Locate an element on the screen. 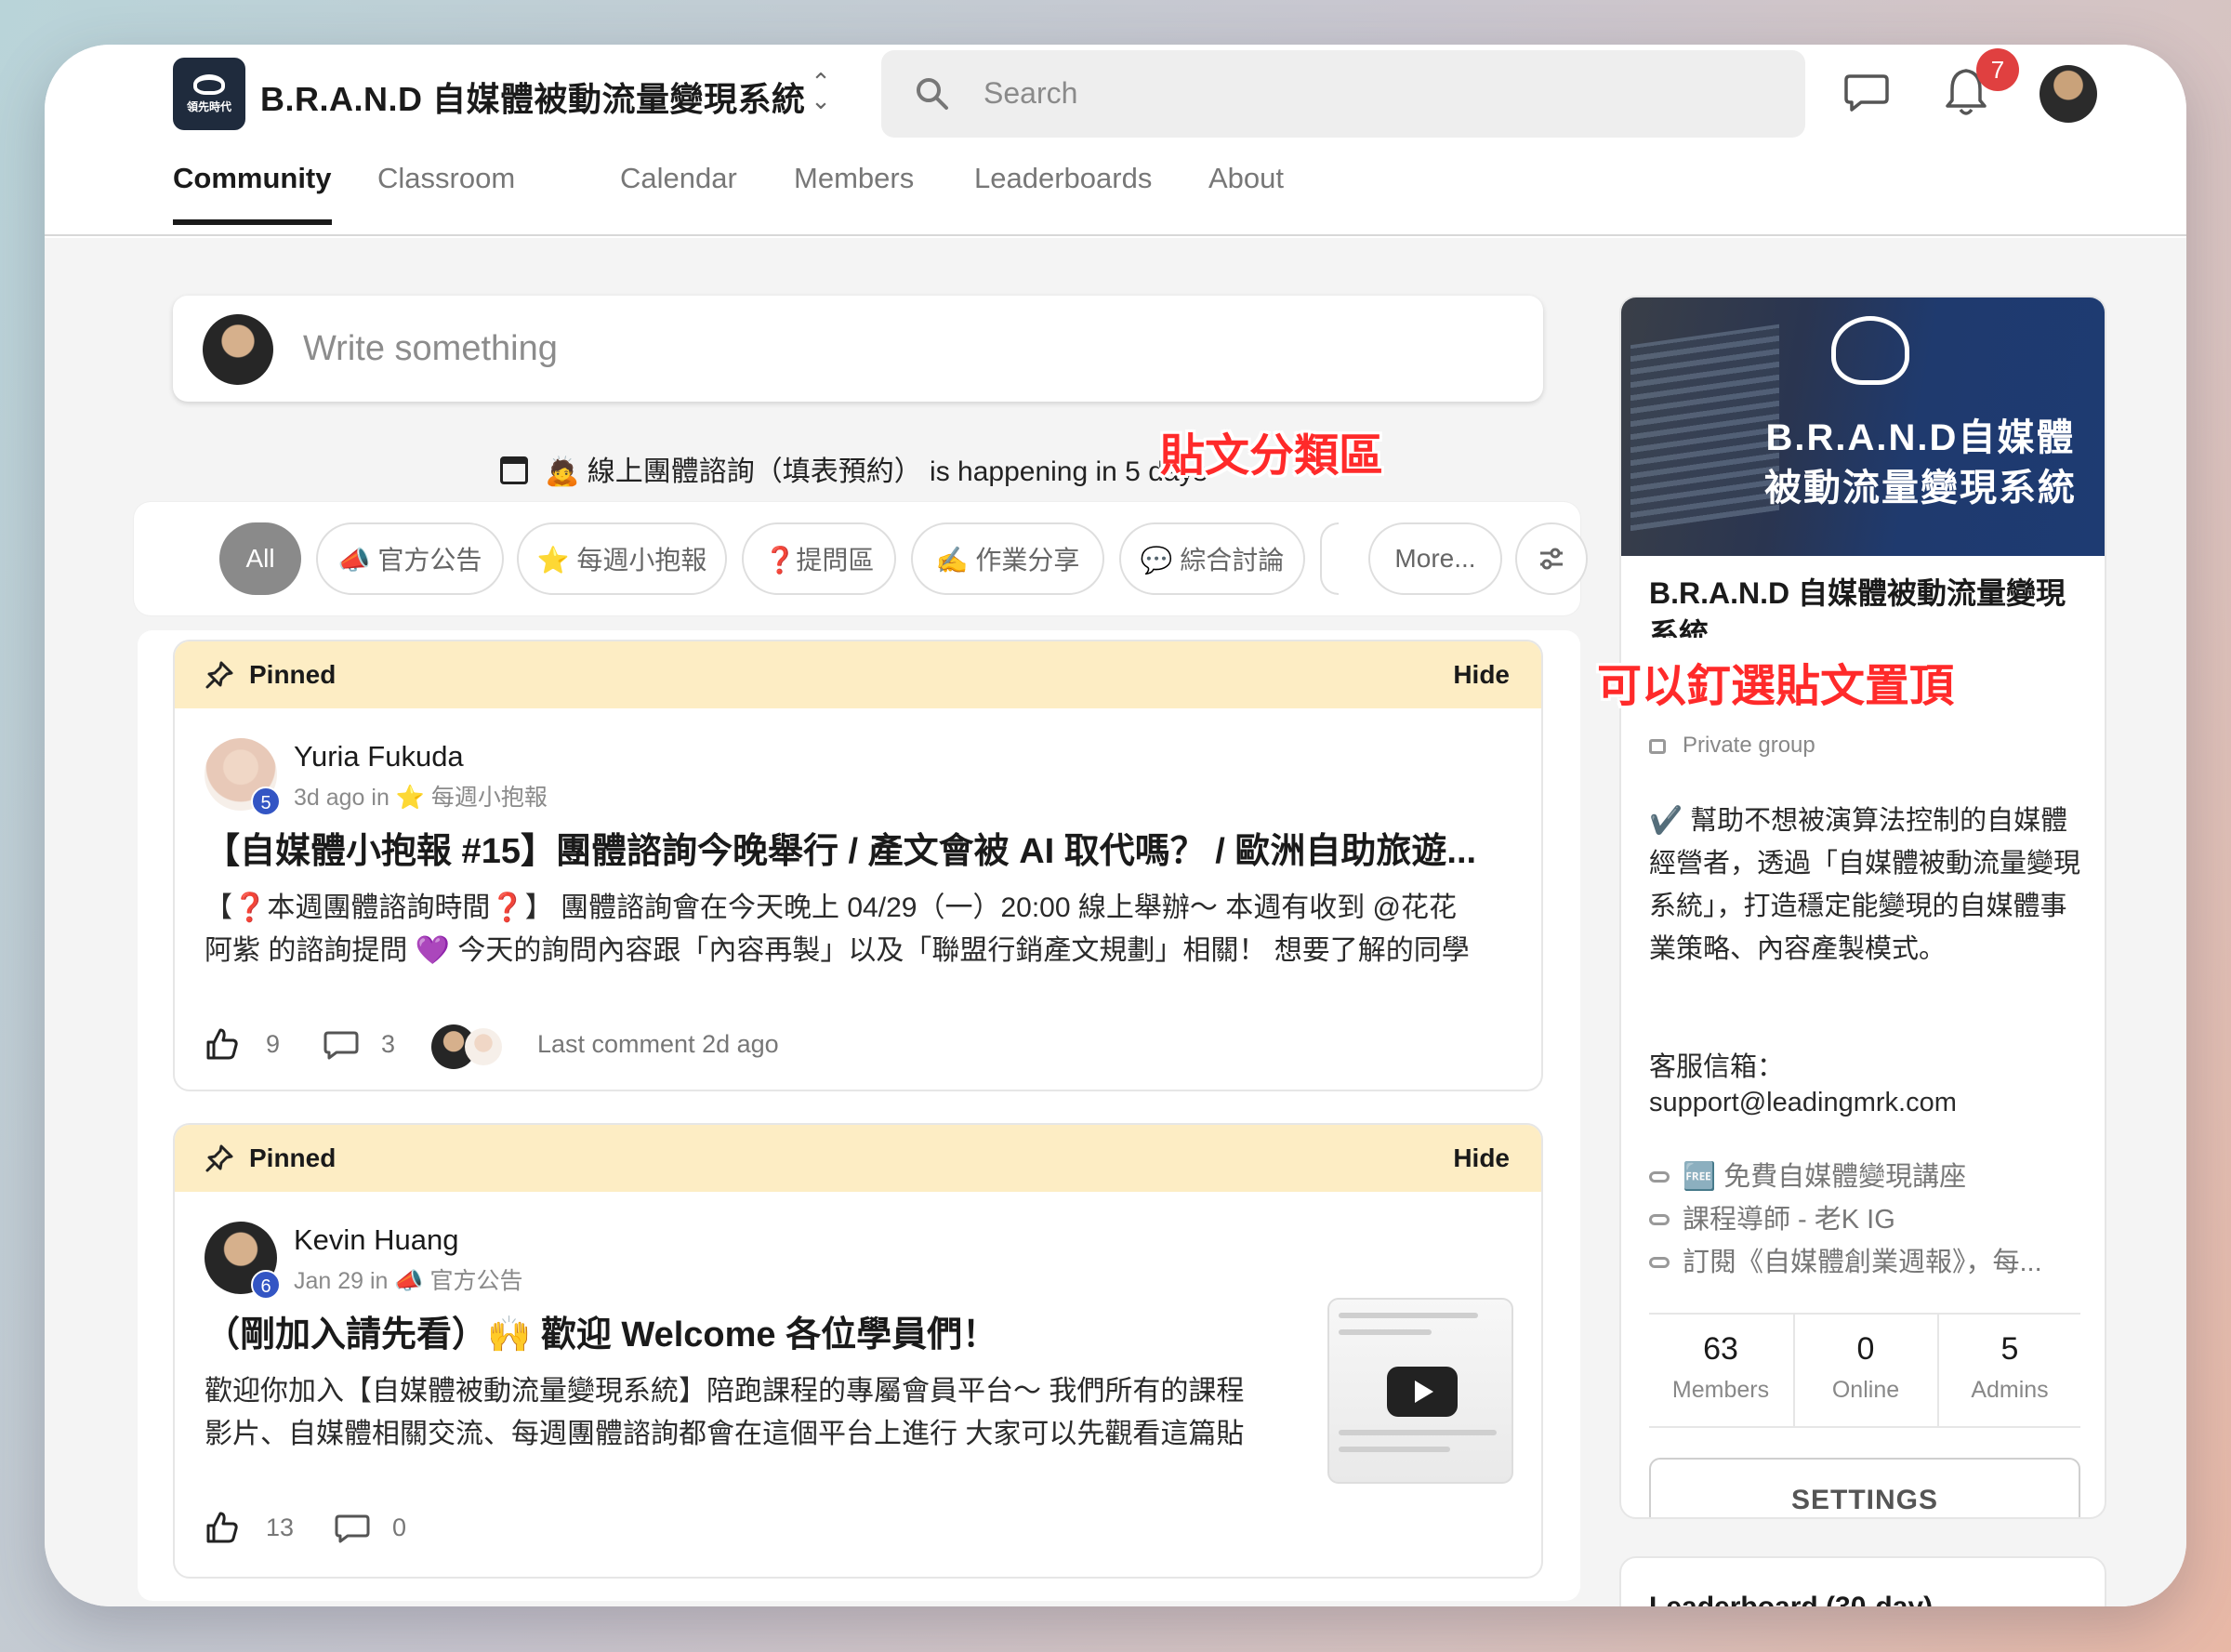  lock-icon is located at coordinates (1657, 746).